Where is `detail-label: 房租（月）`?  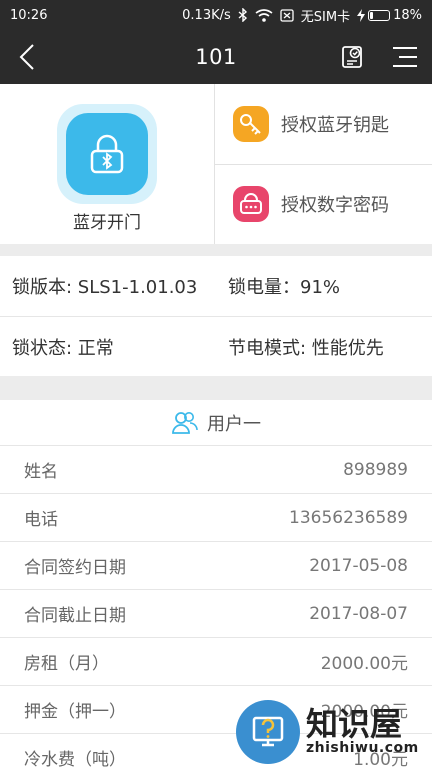 detail-label: 房租（月） is located at coordinates (66, 664).